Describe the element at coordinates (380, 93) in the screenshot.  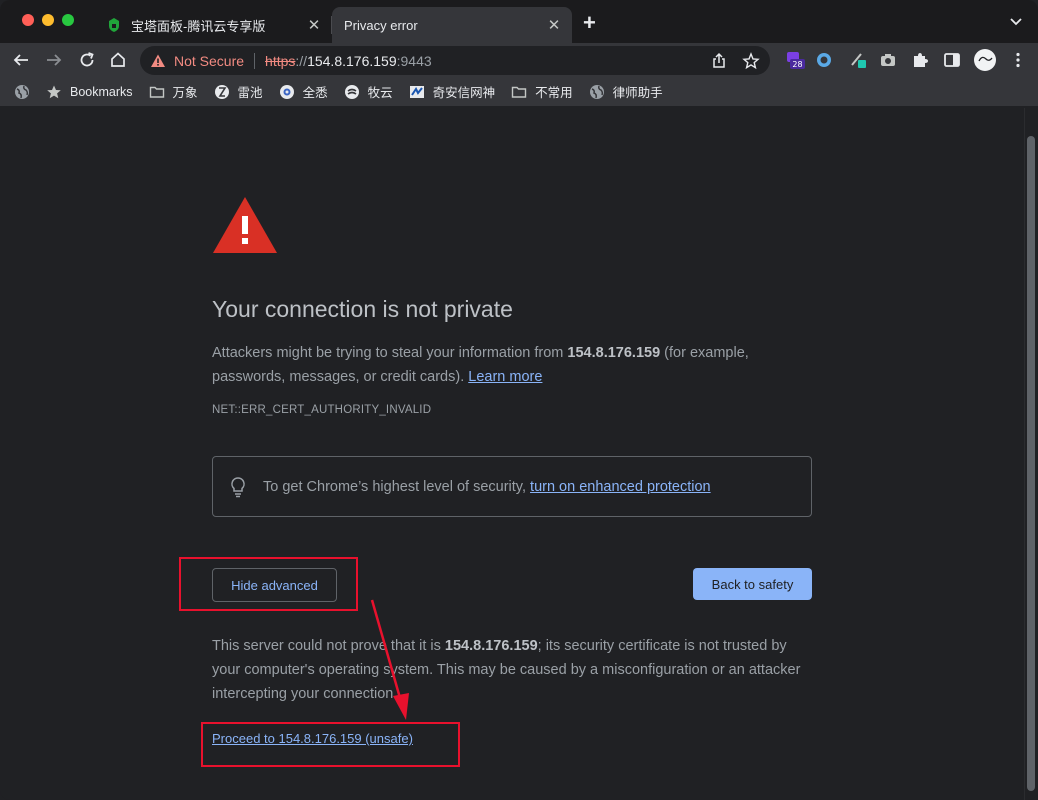
I see `bookmark-label: 牧云` at that location.